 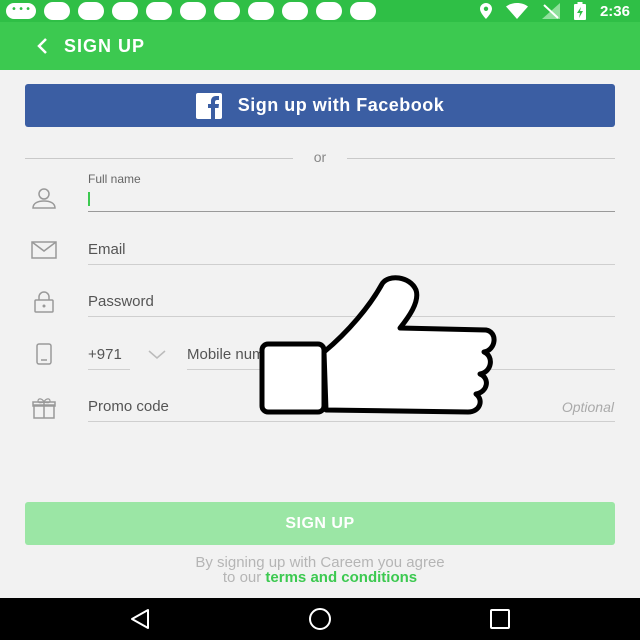 What do you see at coordinates (44, 198) in the screenshot?
I see `person-icon` at bounding box center [44, 198].